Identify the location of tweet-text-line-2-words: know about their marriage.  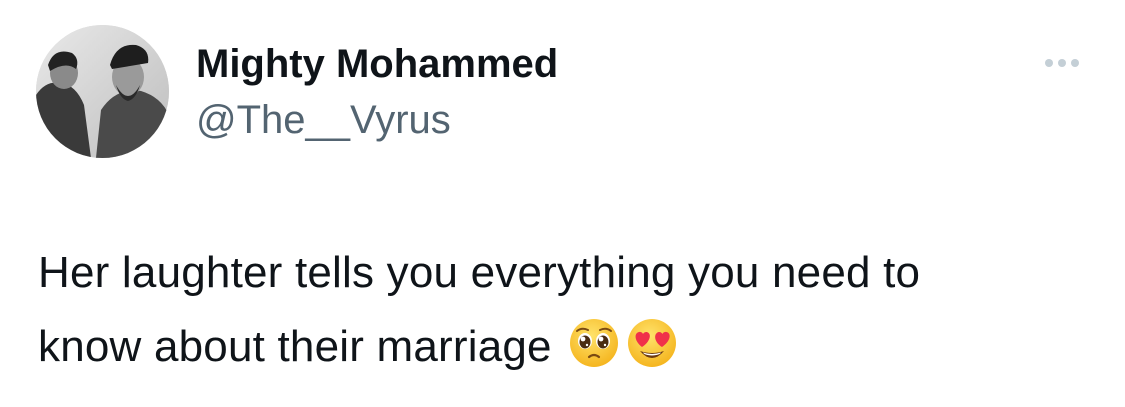
(295, 346).